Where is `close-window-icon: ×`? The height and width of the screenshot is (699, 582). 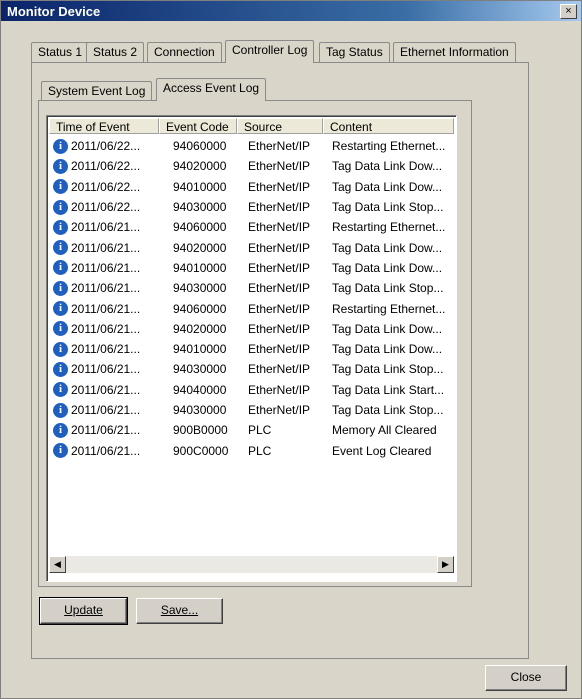
close-window-icon: × is located at coordinates (568, 11).